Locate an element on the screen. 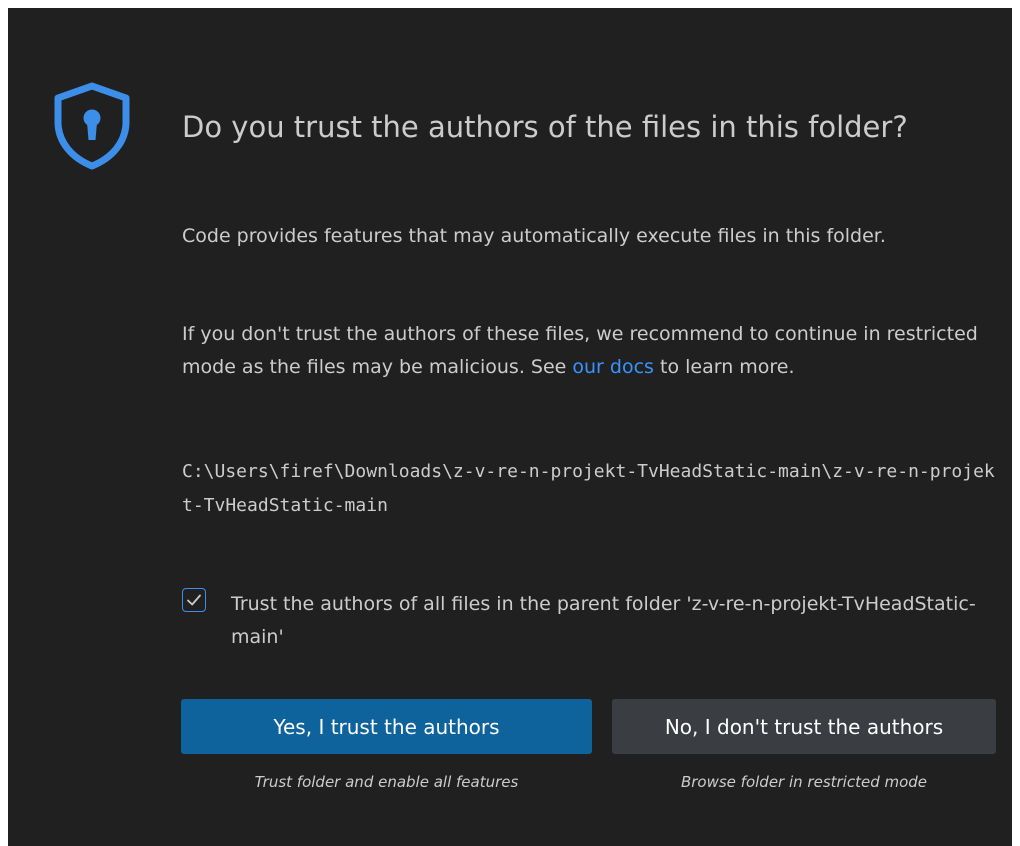 The width and height of the screenshot is (1020, 846). trust-parent-checkbox is located at coordinates (194, 600).